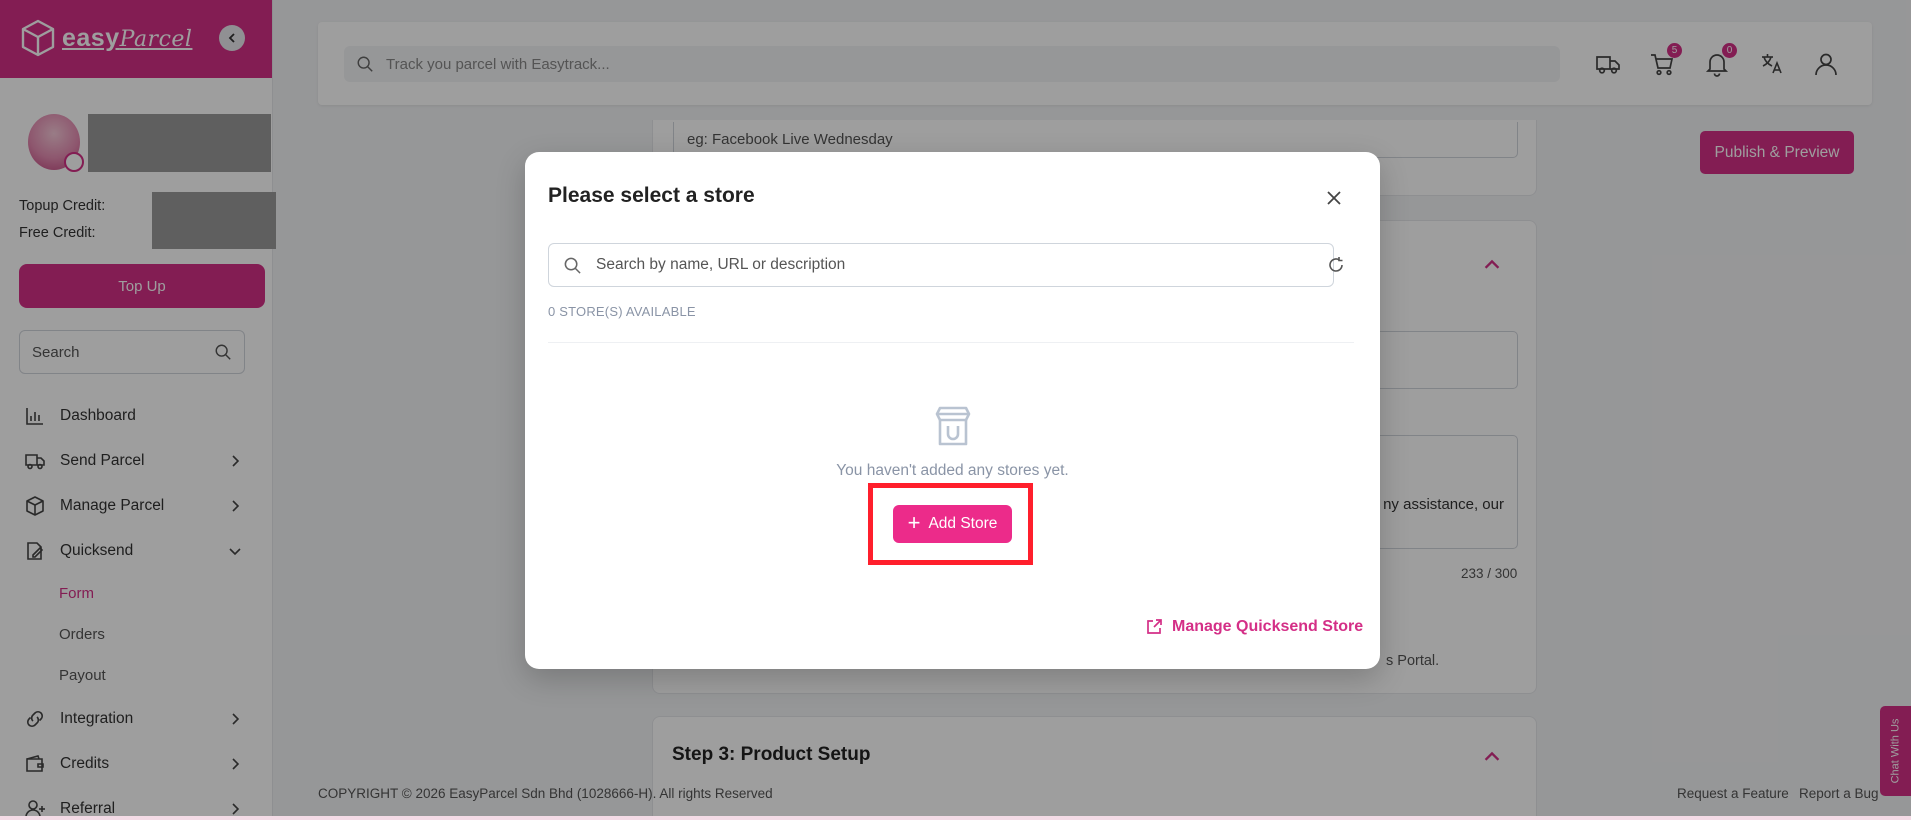 The image size is (1911, 820). What do you see at coordinates (941, 265) in the screenshot?
I see `store-search-input: Search by name, URL or description` at bounding box center [941, 265].